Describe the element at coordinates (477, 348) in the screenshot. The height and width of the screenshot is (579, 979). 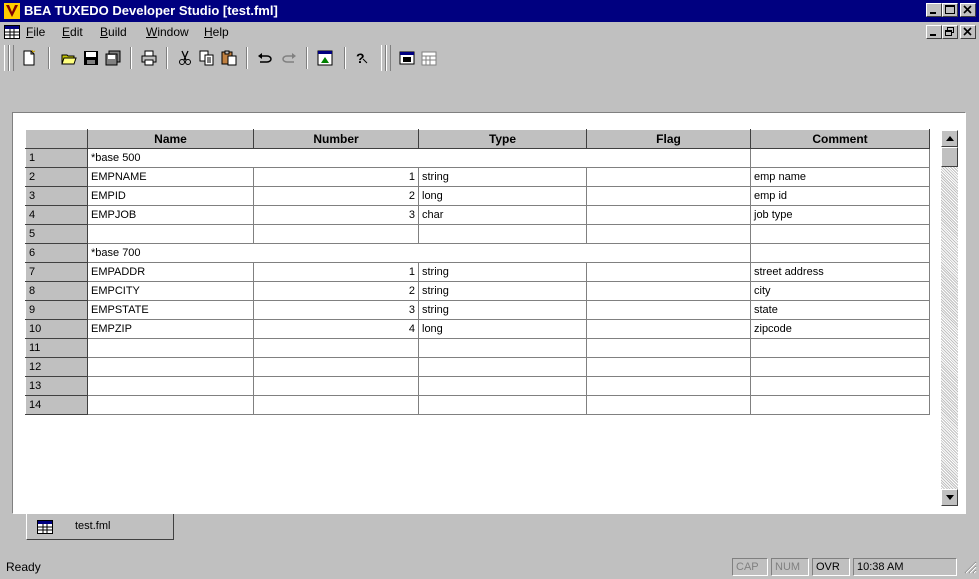
I see `table-row: 11` at that location.